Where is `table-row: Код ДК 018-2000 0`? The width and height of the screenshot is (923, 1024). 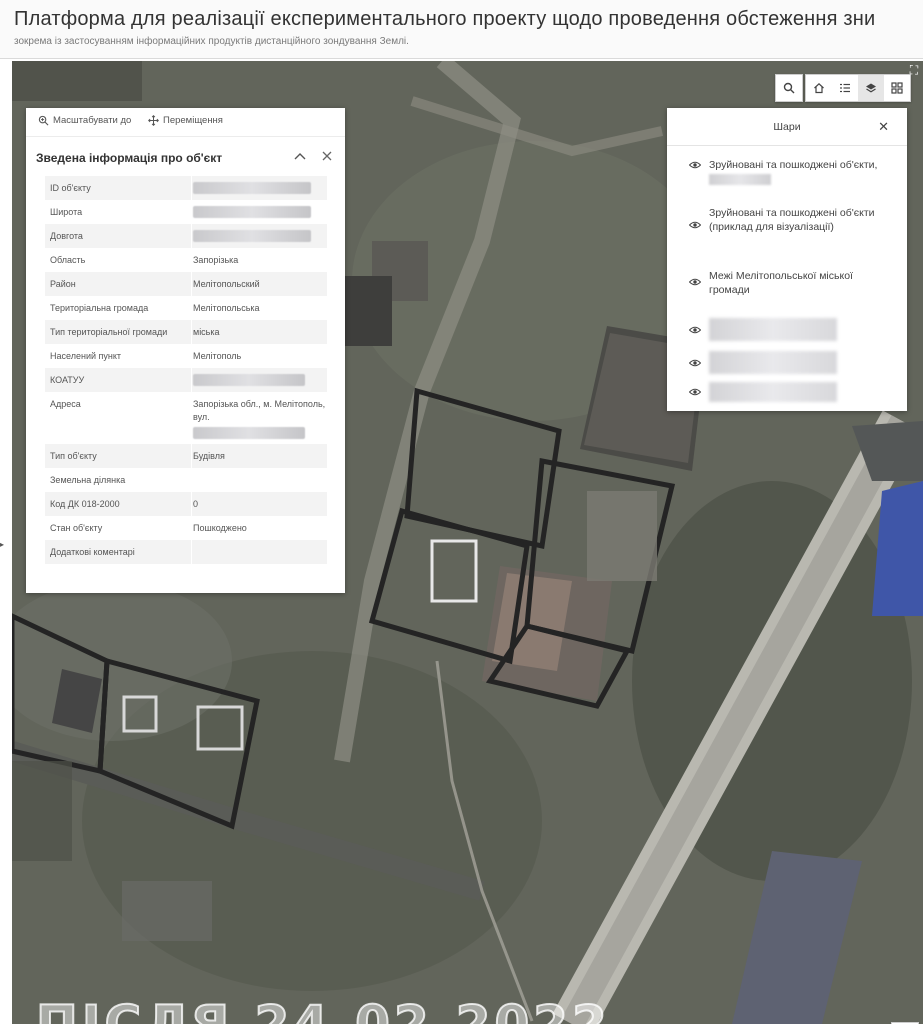
table-row: Код ДК 018-2000 0 is located at coordinates (186, 504).